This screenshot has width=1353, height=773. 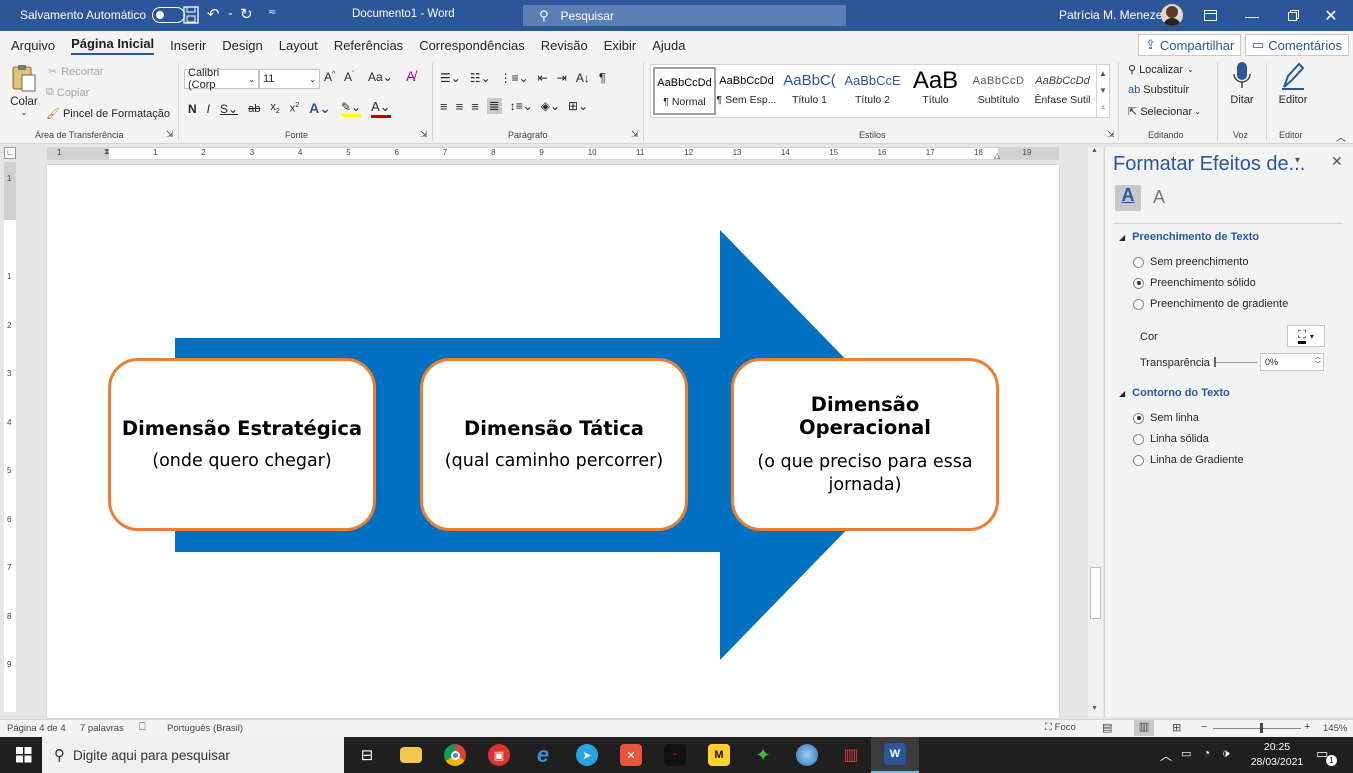 What do you see at coordinates (298, 45) in the screenshot?
I see `tab-layout: Layout` at bounding box center [298, 45].